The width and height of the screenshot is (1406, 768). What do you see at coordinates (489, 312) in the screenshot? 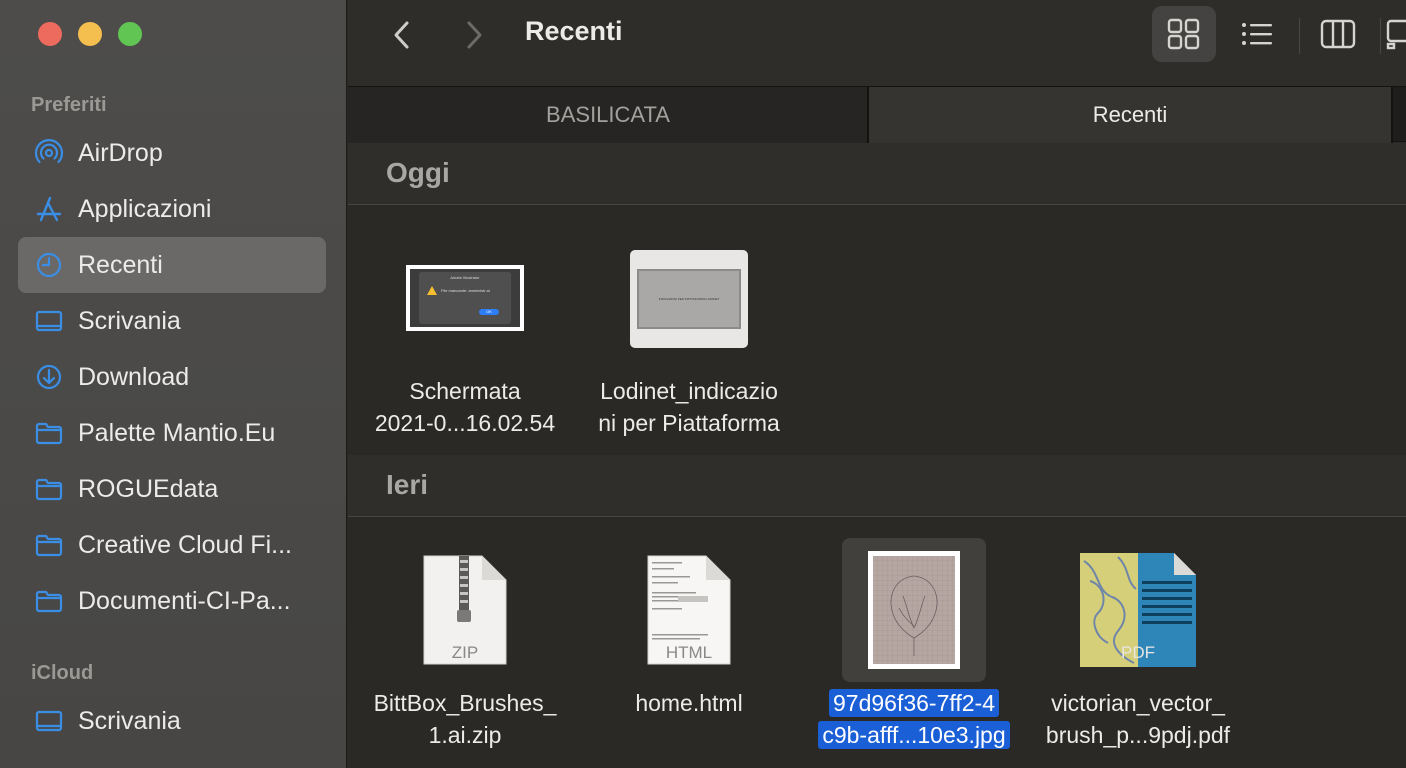
I see `dialog-ok-button: OK` at bounding box center [489, 312].